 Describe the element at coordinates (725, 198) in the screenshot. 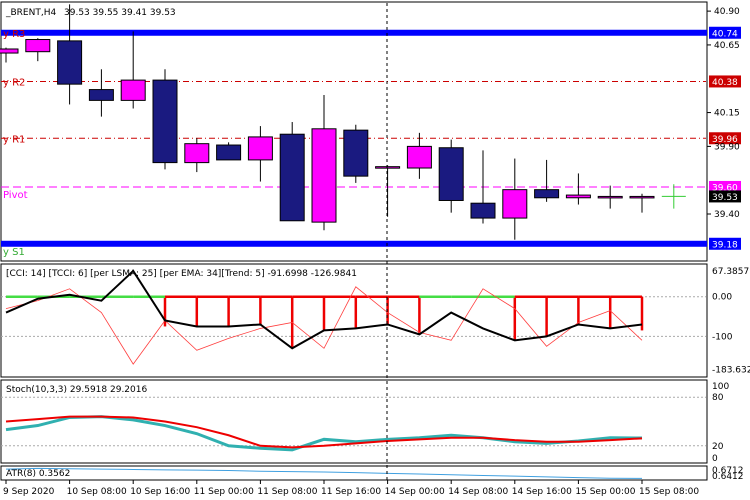

I see `current-price-label: 39.53` at that location.